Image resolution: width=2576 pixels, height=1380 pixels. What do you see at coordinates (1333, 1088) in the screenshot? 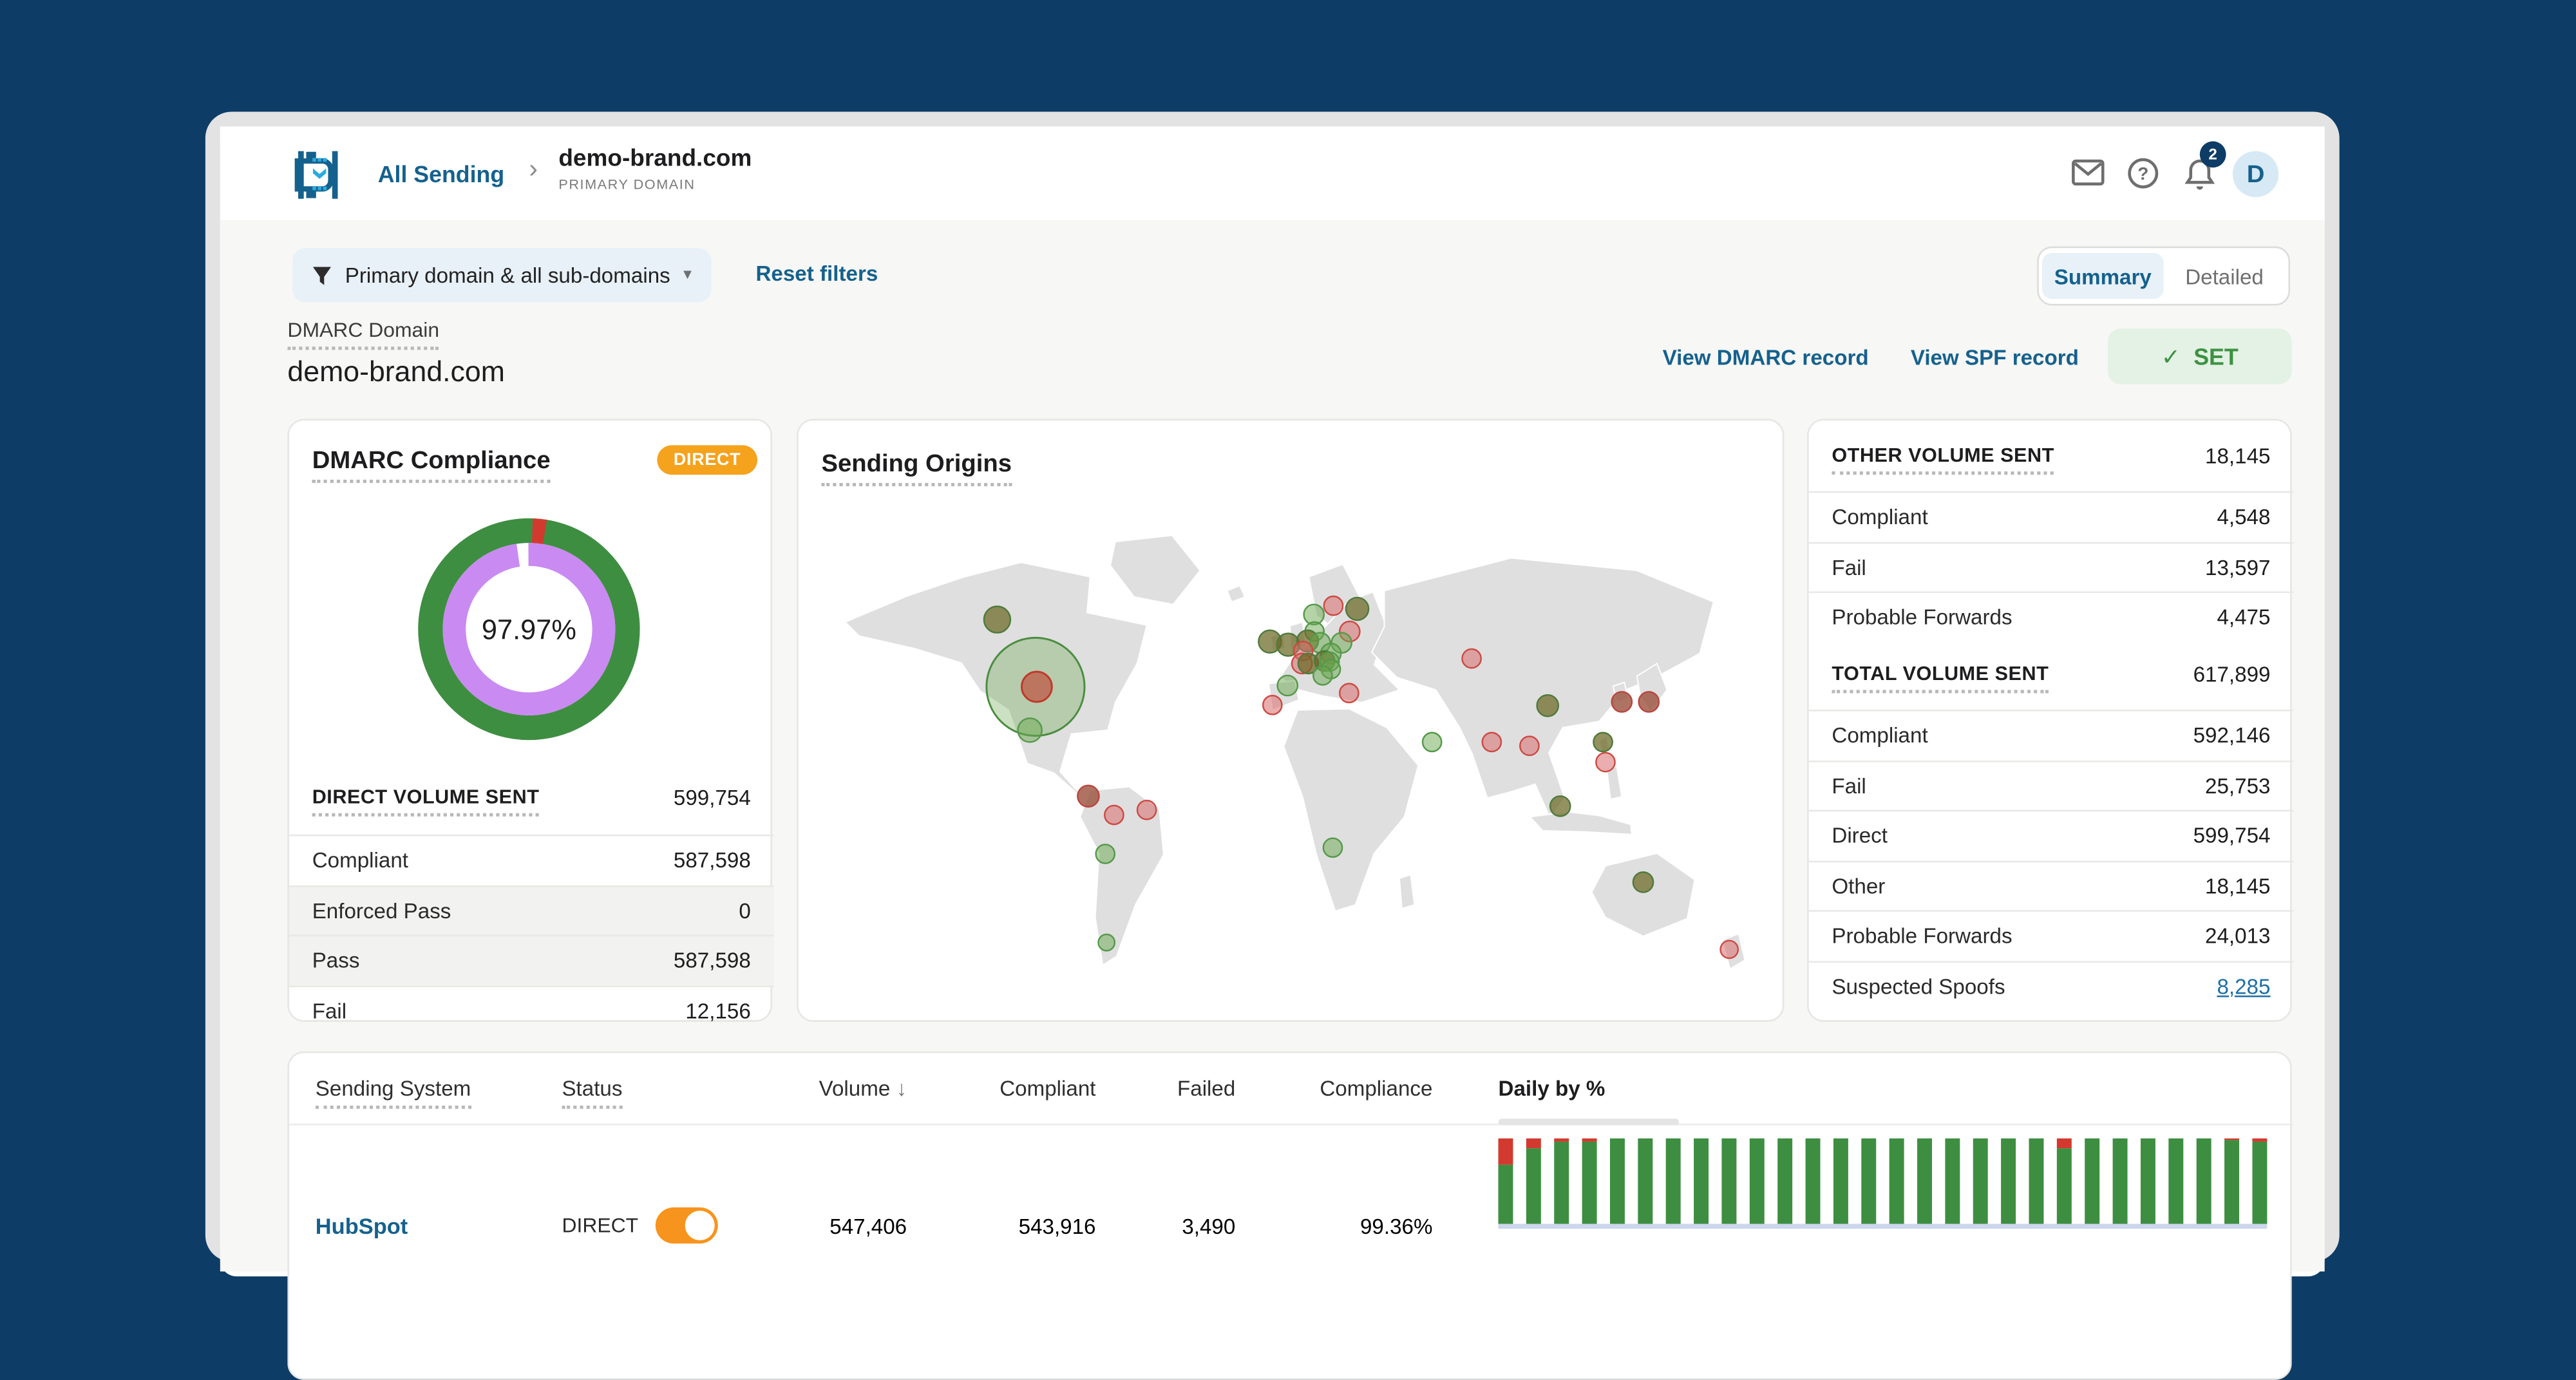
I see `col-compliance: Compliance` at bounding box center [1333, 1088].